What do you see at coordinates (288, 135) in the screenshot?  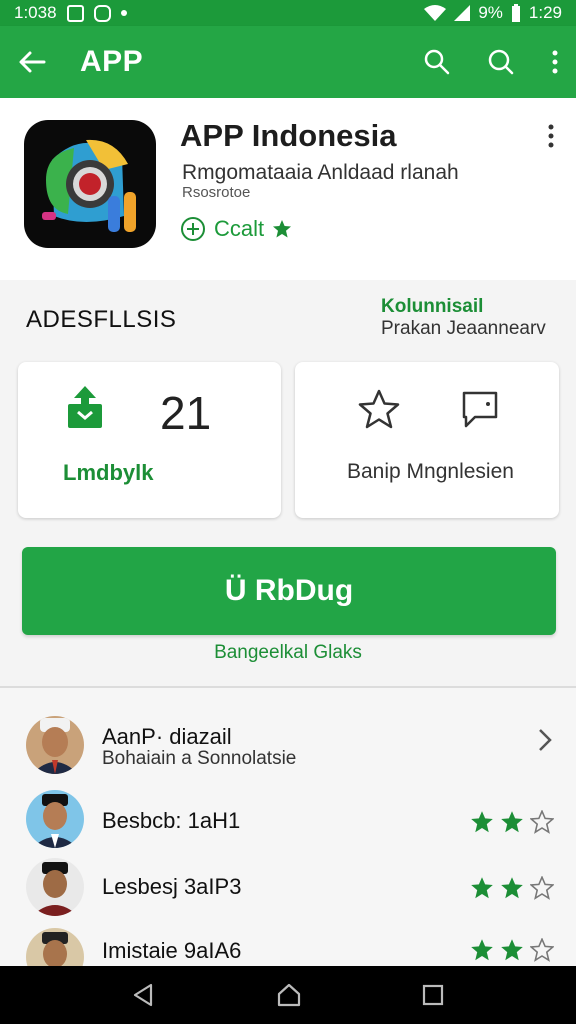 I see `app-name: APP Indonesia` at bounding box center [288, 135].